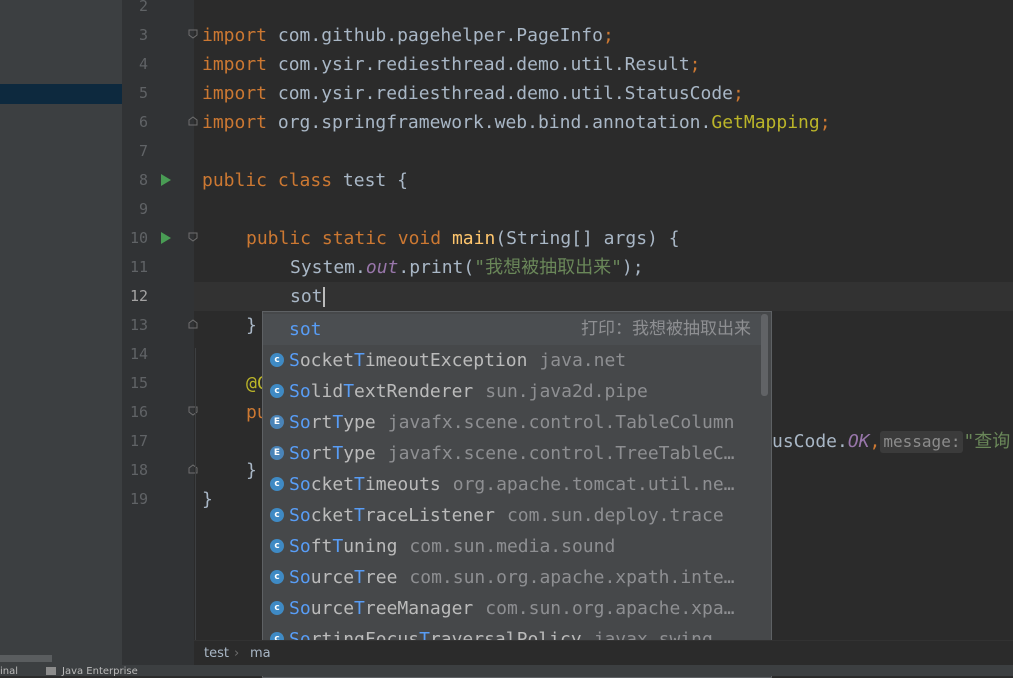 Image resolution: width=1013 pixels, height=678 pixels. I want to click on completion-item-package: sun.java2d.pipe, so click(566, 391).